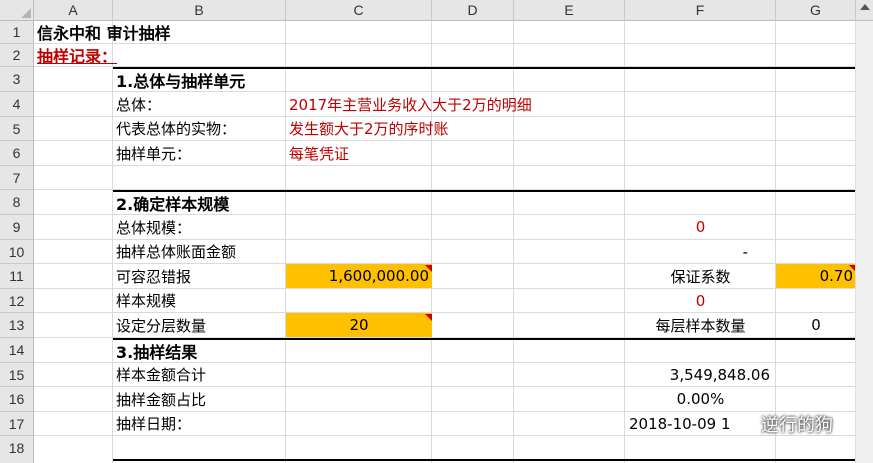  What do you see at coordinates (104, 32) in the screenshot?
I see `cell-a1: 信永中和 审计抽样` at bounding box center [104, 32].